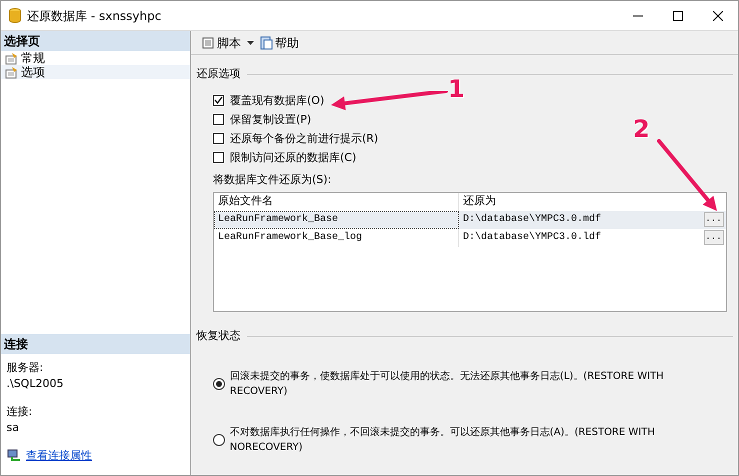 The image size is (739, 476). Describe the element at coordinates (456, 89) in the screenshot. I see `annotation-number: 1` at that location.